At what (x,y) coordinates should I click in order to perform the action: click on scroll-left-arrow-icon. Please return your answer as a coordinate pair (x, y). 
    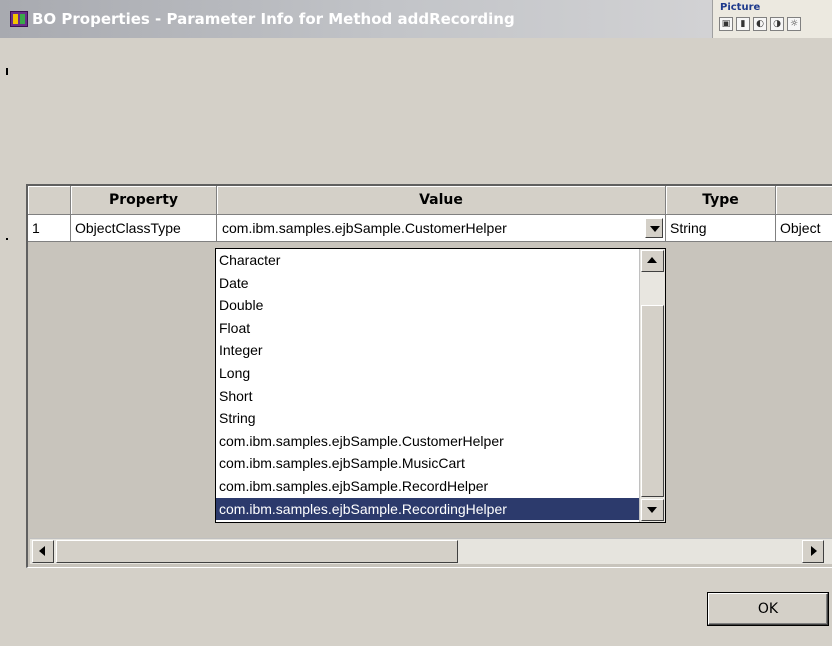
    Looking at the image, I should click on (43, 551).